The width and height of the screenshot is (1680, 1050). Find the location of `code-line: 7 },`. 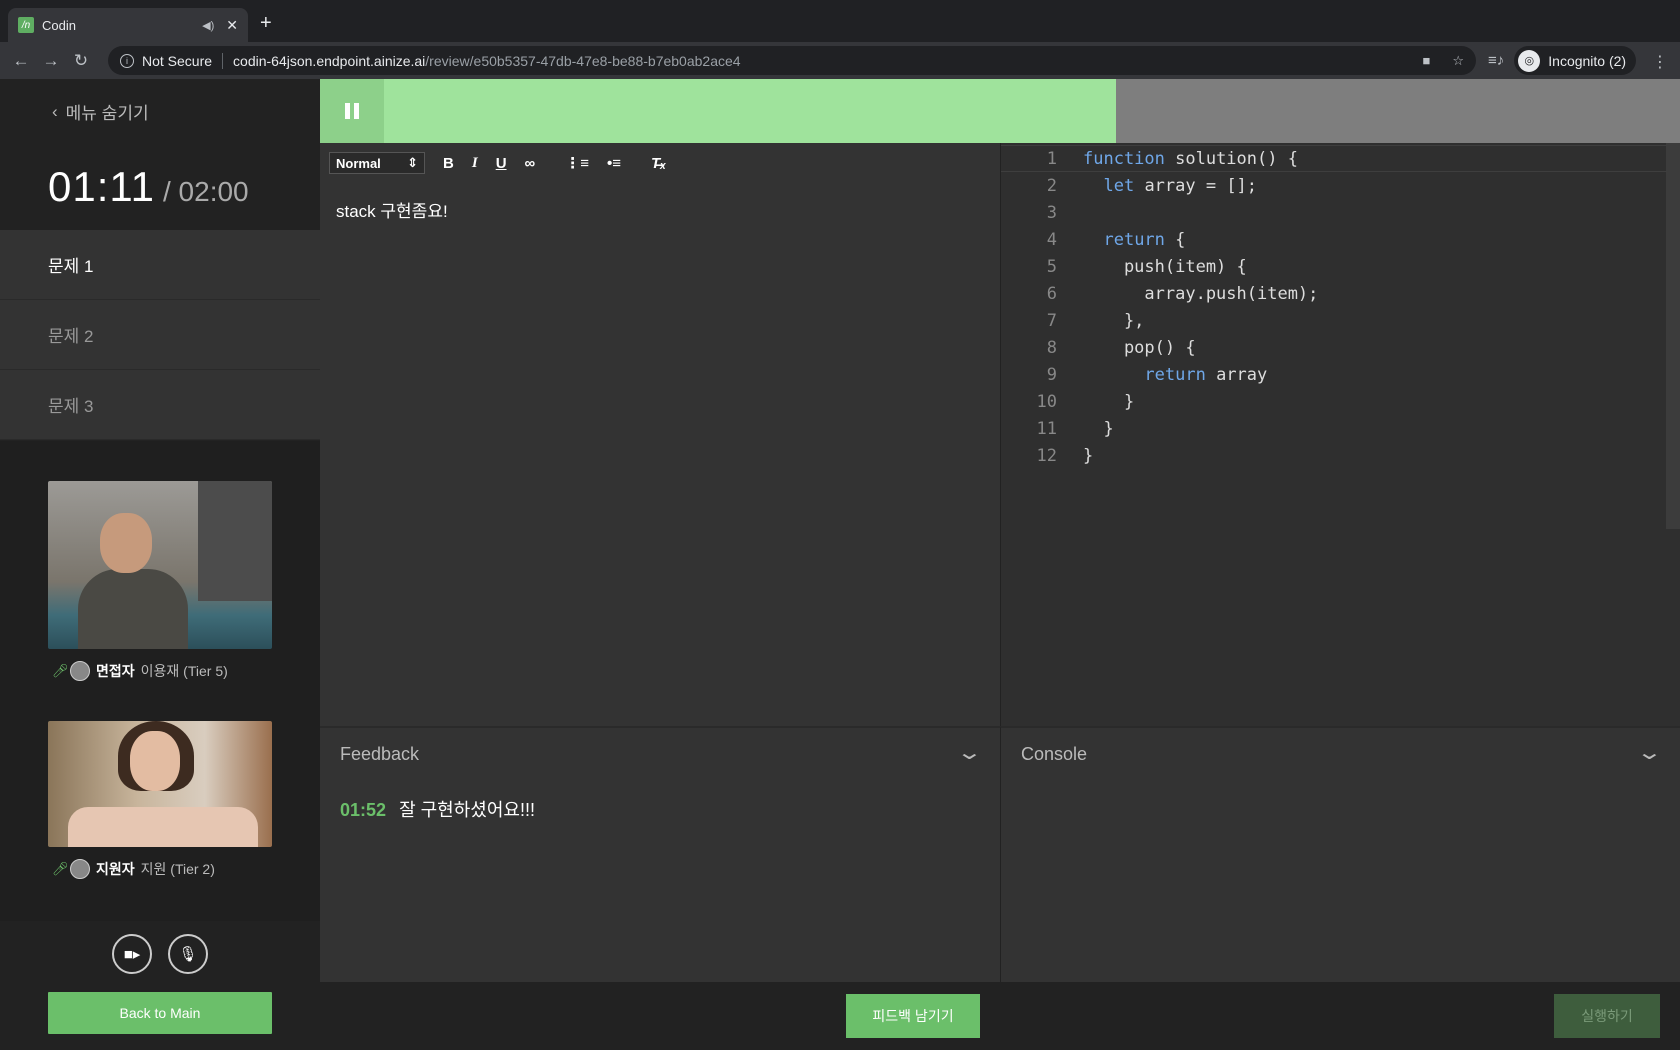

code-line: 7 }, is located at coordinates (1334, 320).